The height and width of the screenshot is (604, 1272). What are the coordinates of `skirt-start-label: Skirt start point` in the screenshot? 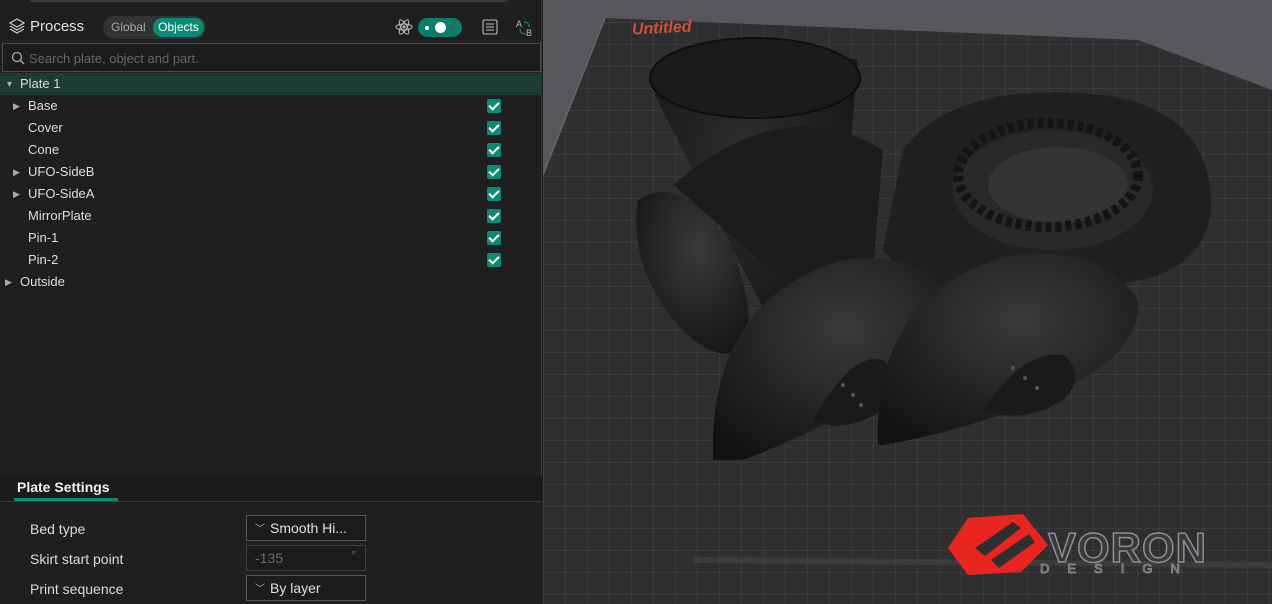 It's located at (77, 559).